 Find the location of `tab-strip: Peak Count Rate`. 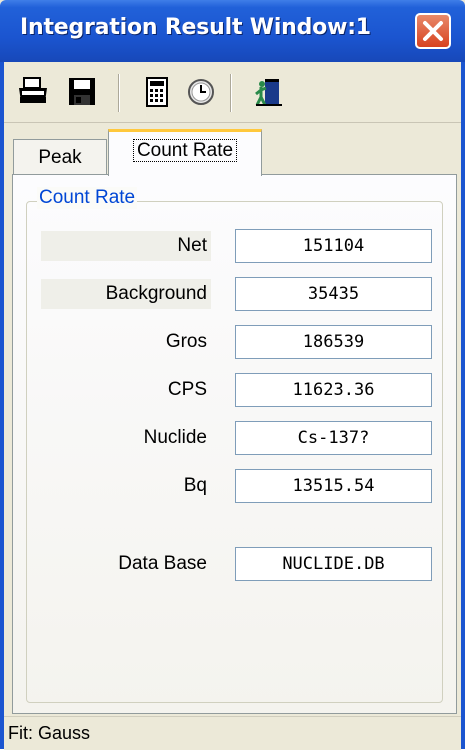

tab-strip: Peak Count Rate is located at coordinates (232, 150).